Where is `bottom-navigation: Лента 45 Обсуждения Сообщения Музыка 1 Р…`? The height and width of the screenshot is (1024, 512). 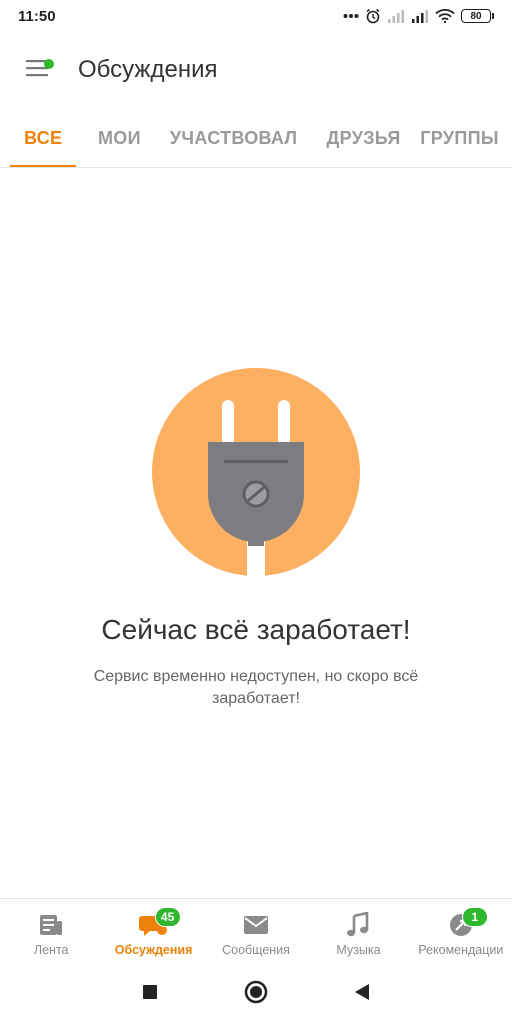 bottom-navigation: Лента 45 Обсуждения Сообщения Музыка 1 Р… is located at coordinates (256, 934).